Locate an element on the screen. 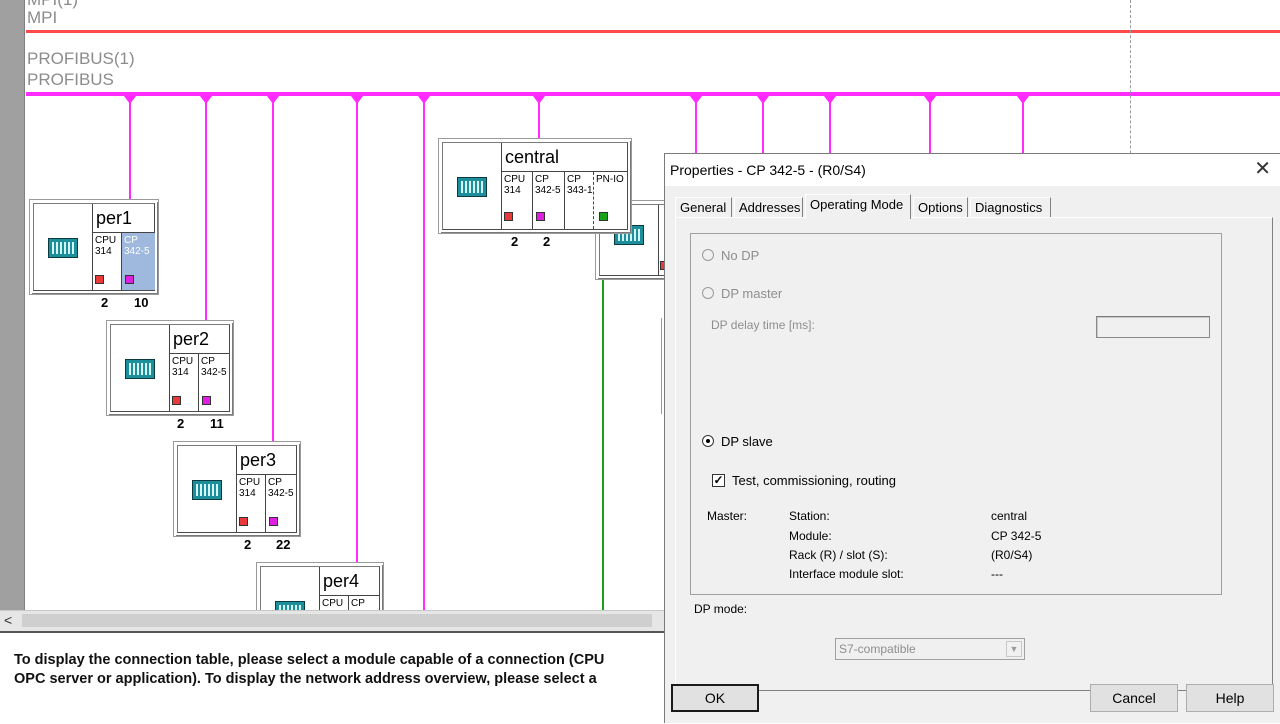 This screenshot has width=1280, height=724. ok-button: OK is located at coordinates (715, 698).